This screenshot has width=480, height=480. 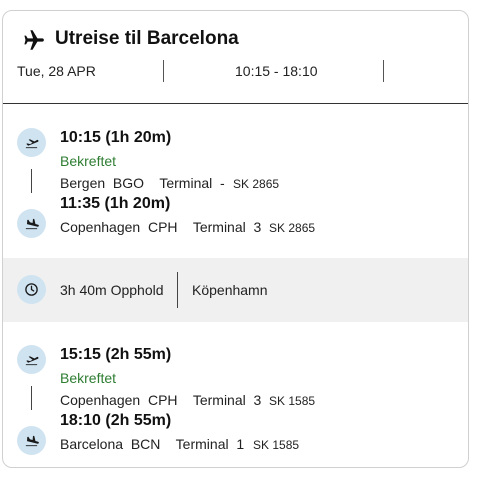 What do you see at coordinates (161, 227) in the screenshot?
I see `arrival-location: Copenhagen CPH Terminal 3` at bounding box center [161, 227].